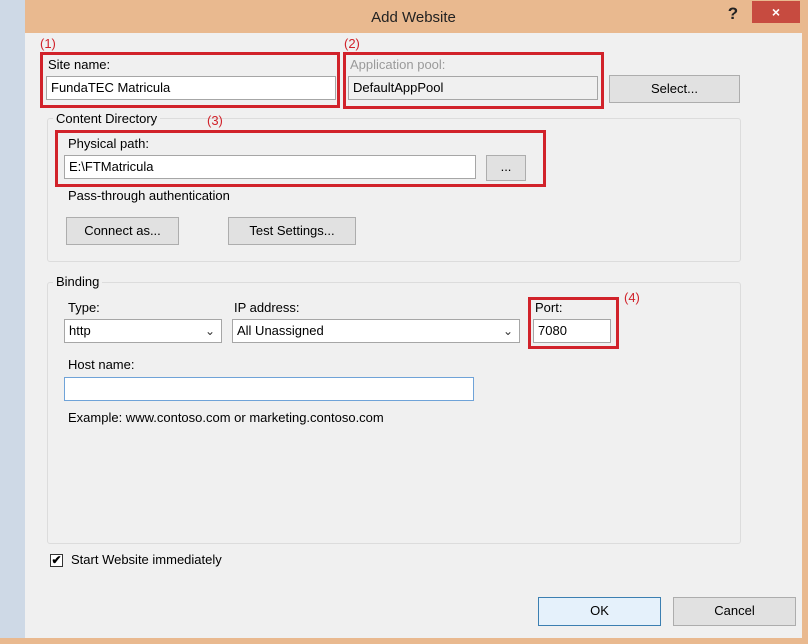  I want to click on help-button: ?, so click(733, 14).